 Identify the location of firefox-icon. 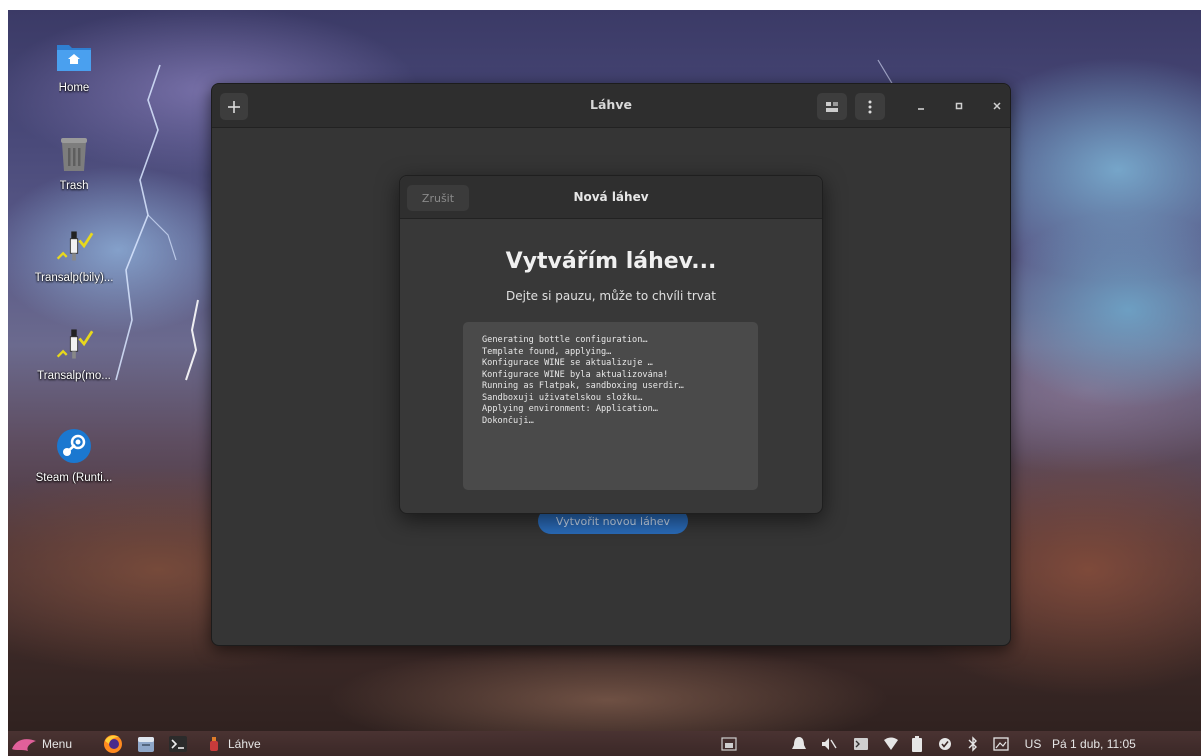
(113, 743).